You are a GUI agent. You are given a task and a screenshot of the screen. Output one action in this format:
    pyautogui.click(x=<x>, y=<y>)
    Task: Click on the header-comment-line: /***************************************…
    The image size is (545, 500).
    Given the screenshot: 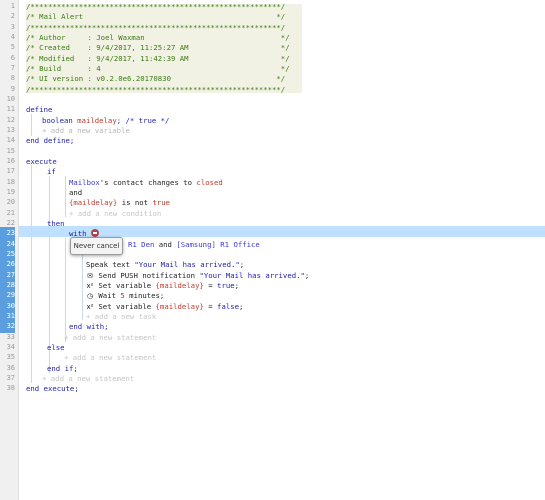 What is the action you would take?
    pyautogui.click(x=156, y=89)
    